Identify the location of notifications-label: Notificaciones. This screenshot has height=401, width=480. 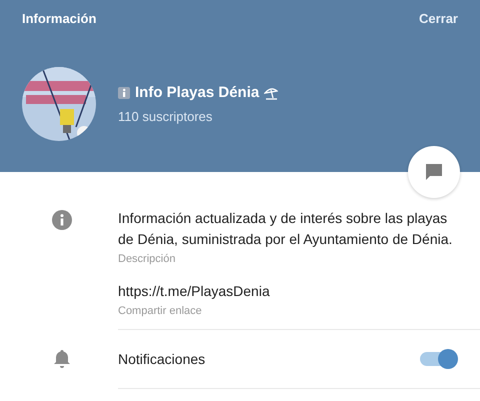
(162, 359).